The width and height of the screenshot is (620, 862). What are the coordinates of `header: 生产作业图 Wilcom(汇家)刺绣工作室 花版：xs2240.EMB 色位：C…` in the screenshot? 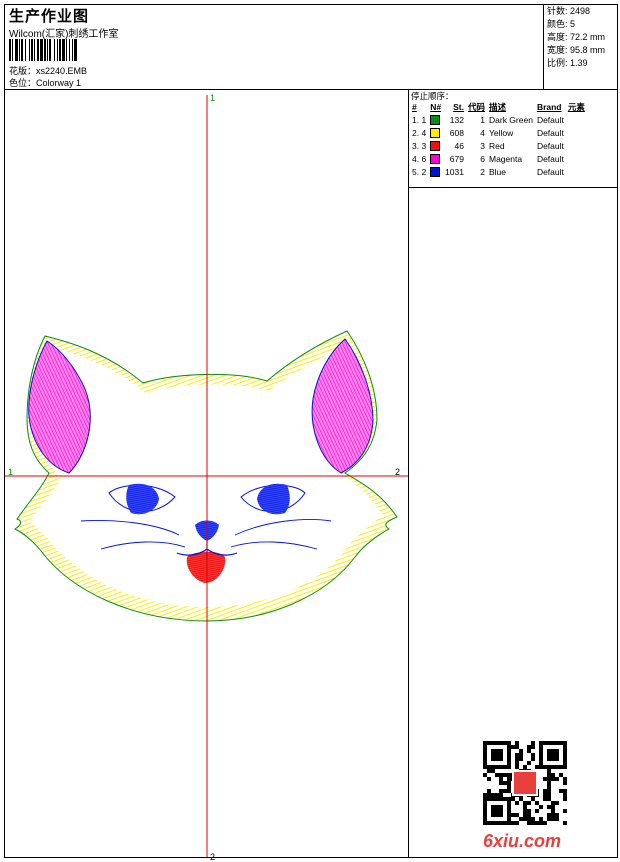 It's located at (311, 47).